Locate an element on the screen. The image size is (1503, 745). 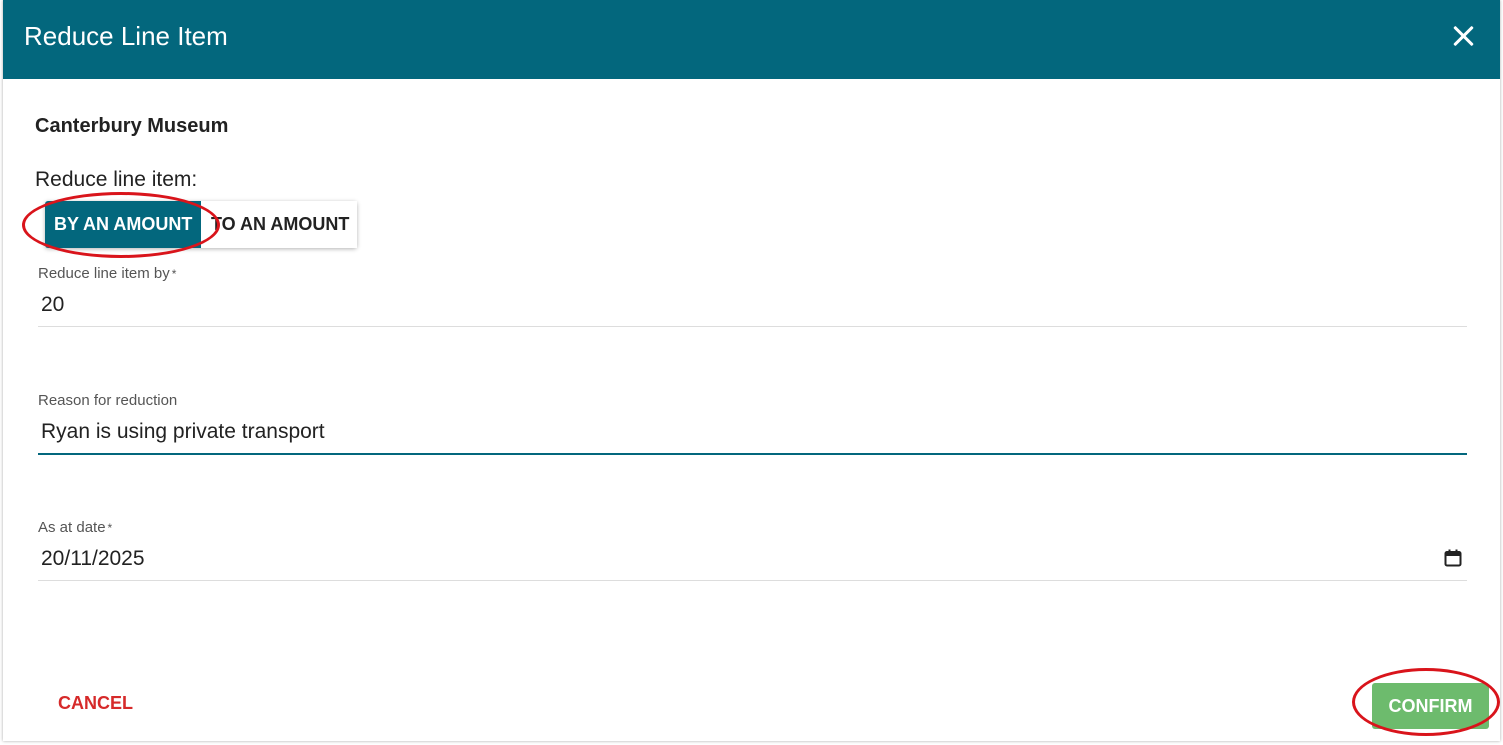
reason-label: Reason for reduction is located at coordinates (108, 400).